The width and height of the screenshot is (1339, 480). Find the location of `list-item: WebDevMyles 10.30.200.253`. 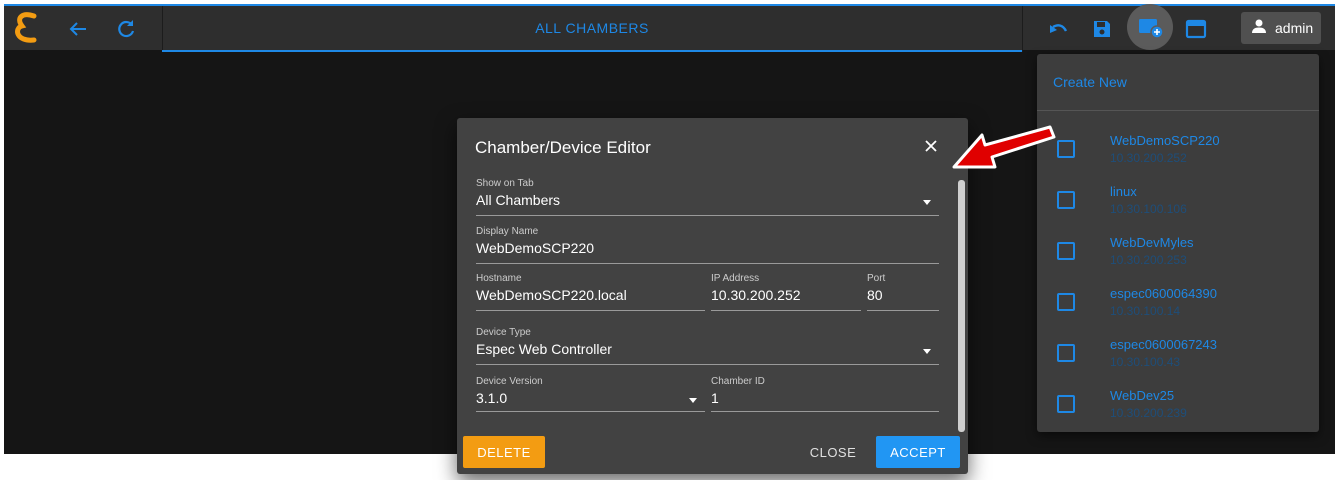

list-item: WebDevMyles 10.30.200.253 is located at coordinates (1178, 257).